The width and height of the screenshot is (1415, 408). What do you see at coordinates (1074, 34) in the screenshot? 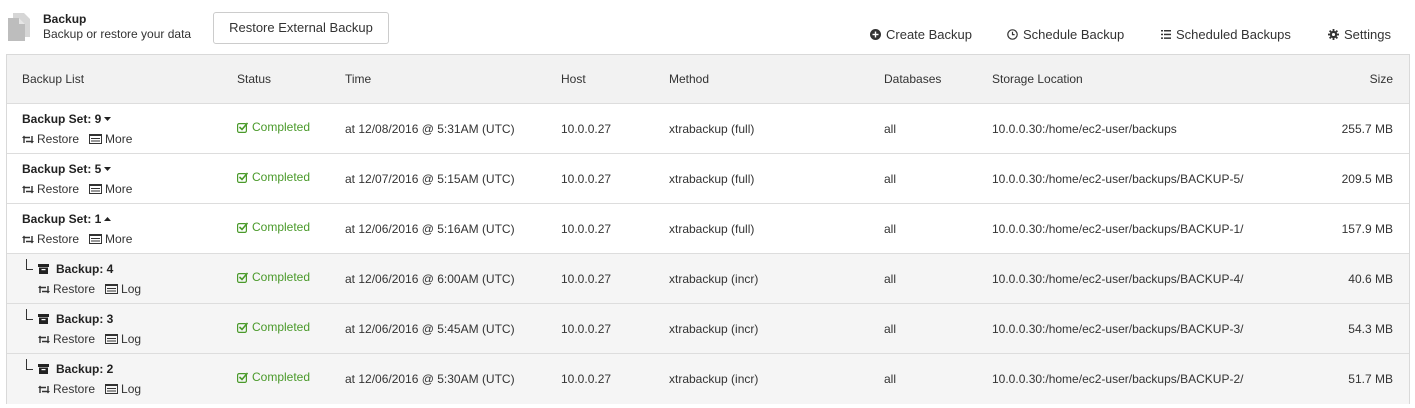
I see `schedule-backup-label: Schedule Backup` at bounding box center [1074, 34].